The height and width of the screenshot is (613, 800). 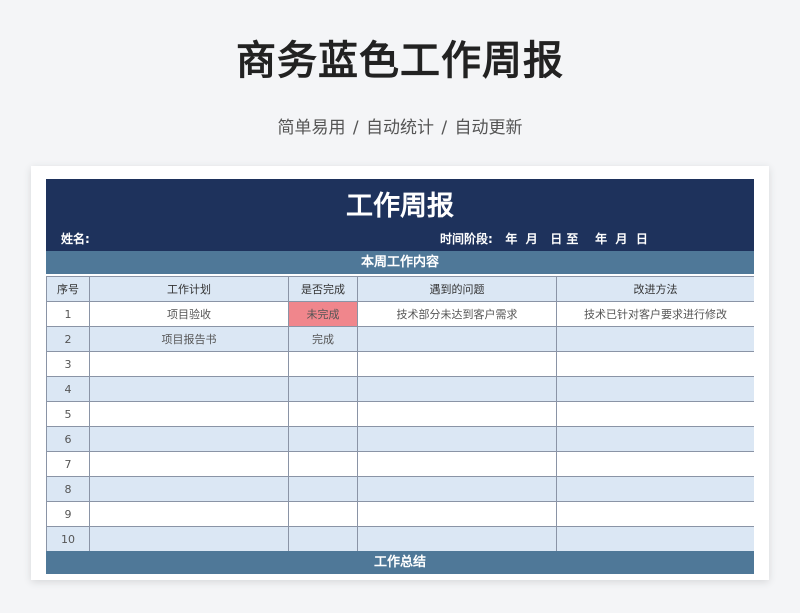 I want to click on table-row: 2 项目报告书 完成, so click(x=400, y=339).